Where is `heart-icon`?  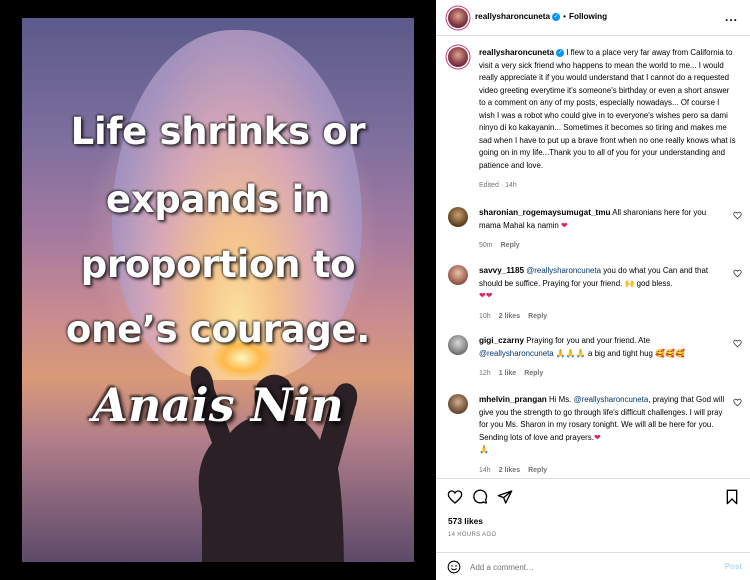 heart-icon is located at coordinates (455, 497).